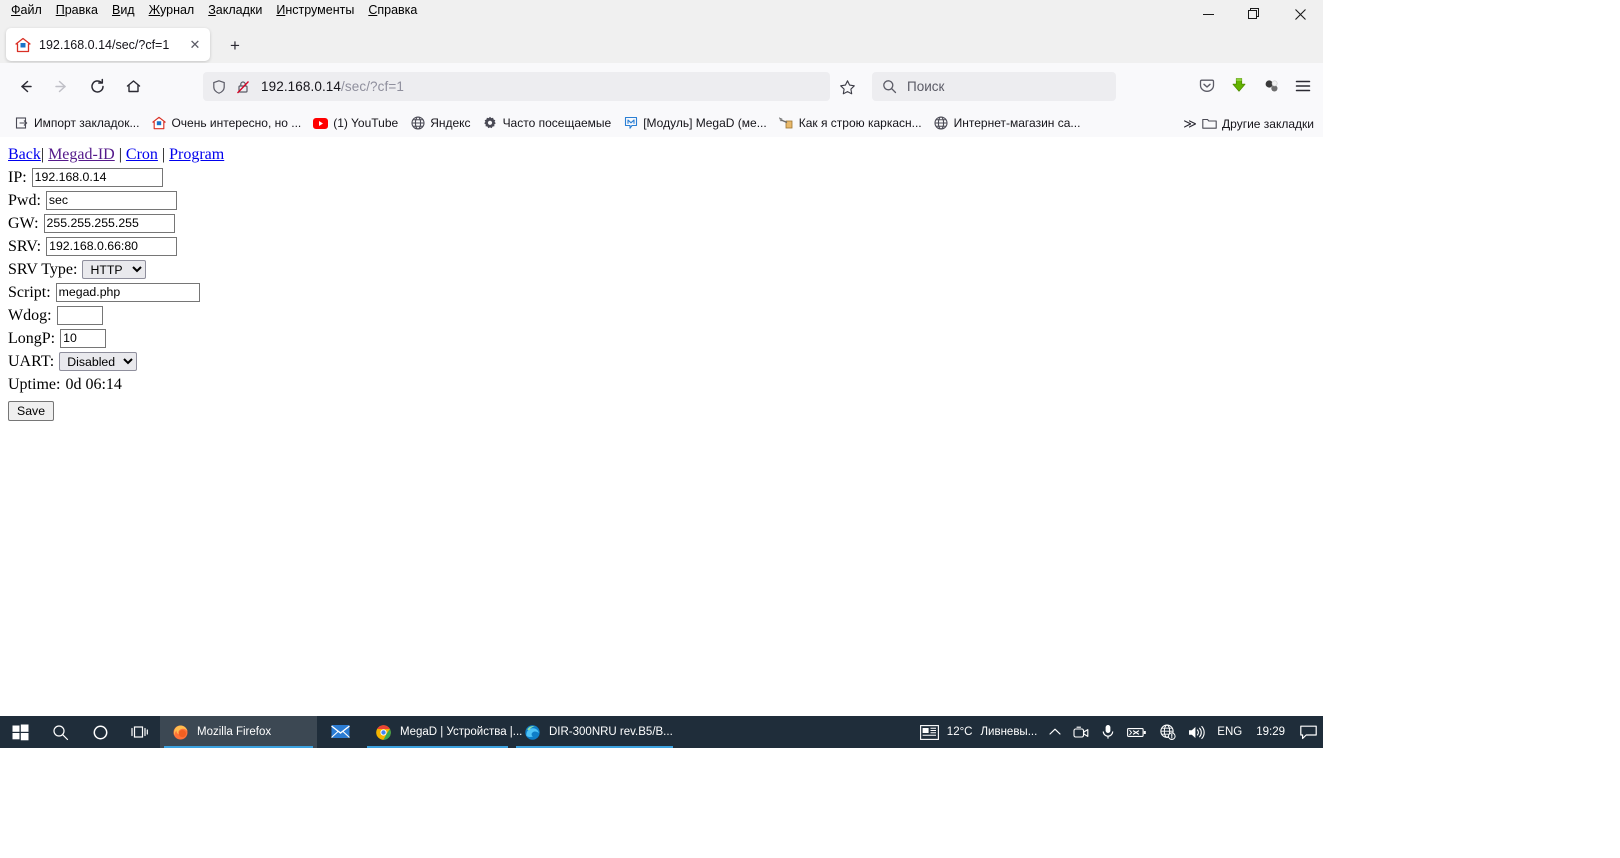 The image size is (1620, 858). I want to click on gw-input, so click(109, 223).